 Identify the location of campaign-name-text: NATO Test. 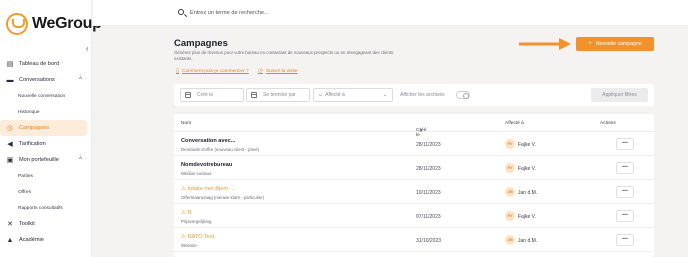
(201, 237).